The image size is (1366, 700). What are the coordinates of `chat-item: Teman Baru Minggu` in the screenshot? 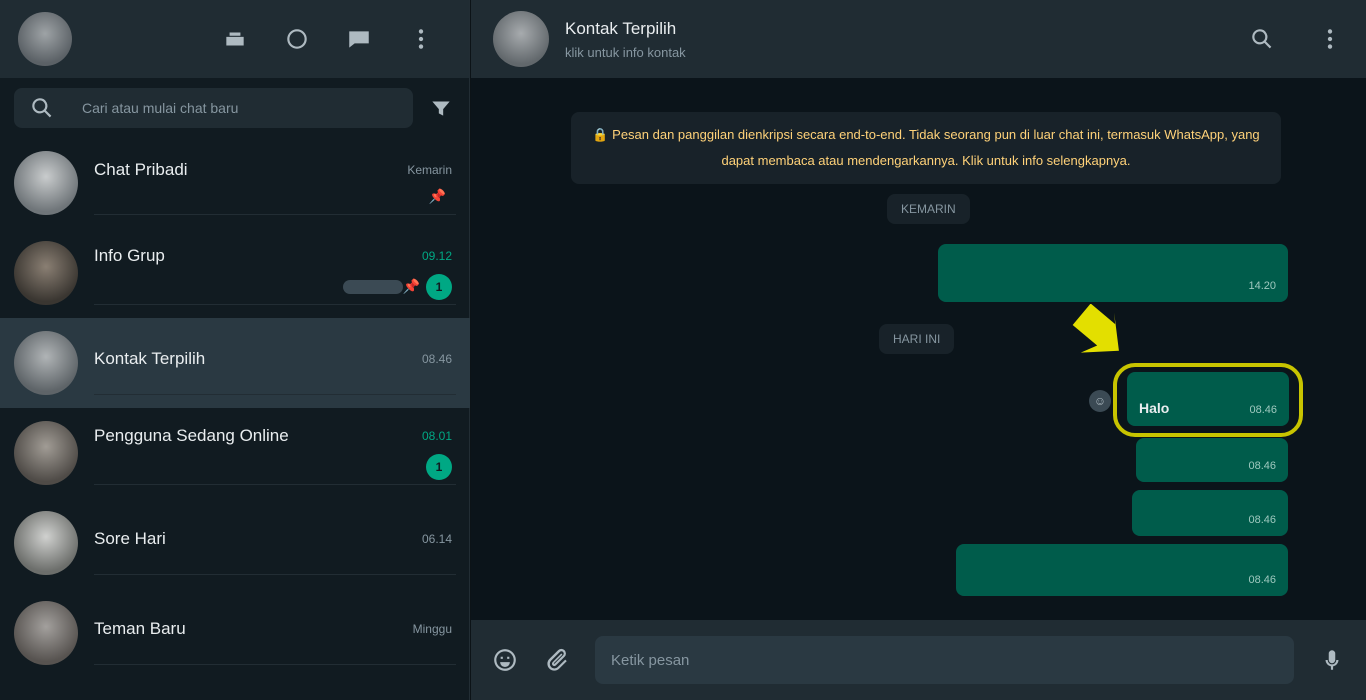 It's located at (235, 633).